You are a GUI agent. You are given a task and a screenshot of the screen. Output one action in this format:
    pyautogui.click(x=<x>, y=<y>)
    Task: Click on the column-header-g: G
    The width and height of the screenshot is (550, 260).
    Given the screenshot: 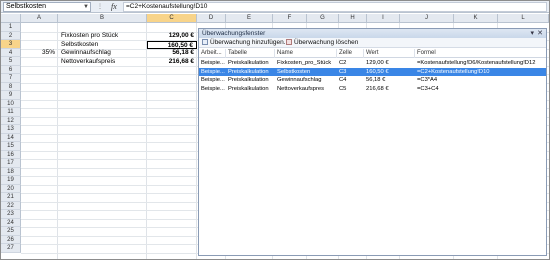 What is the action you would take?
    pyautogui.click(x=323, y=18)
    